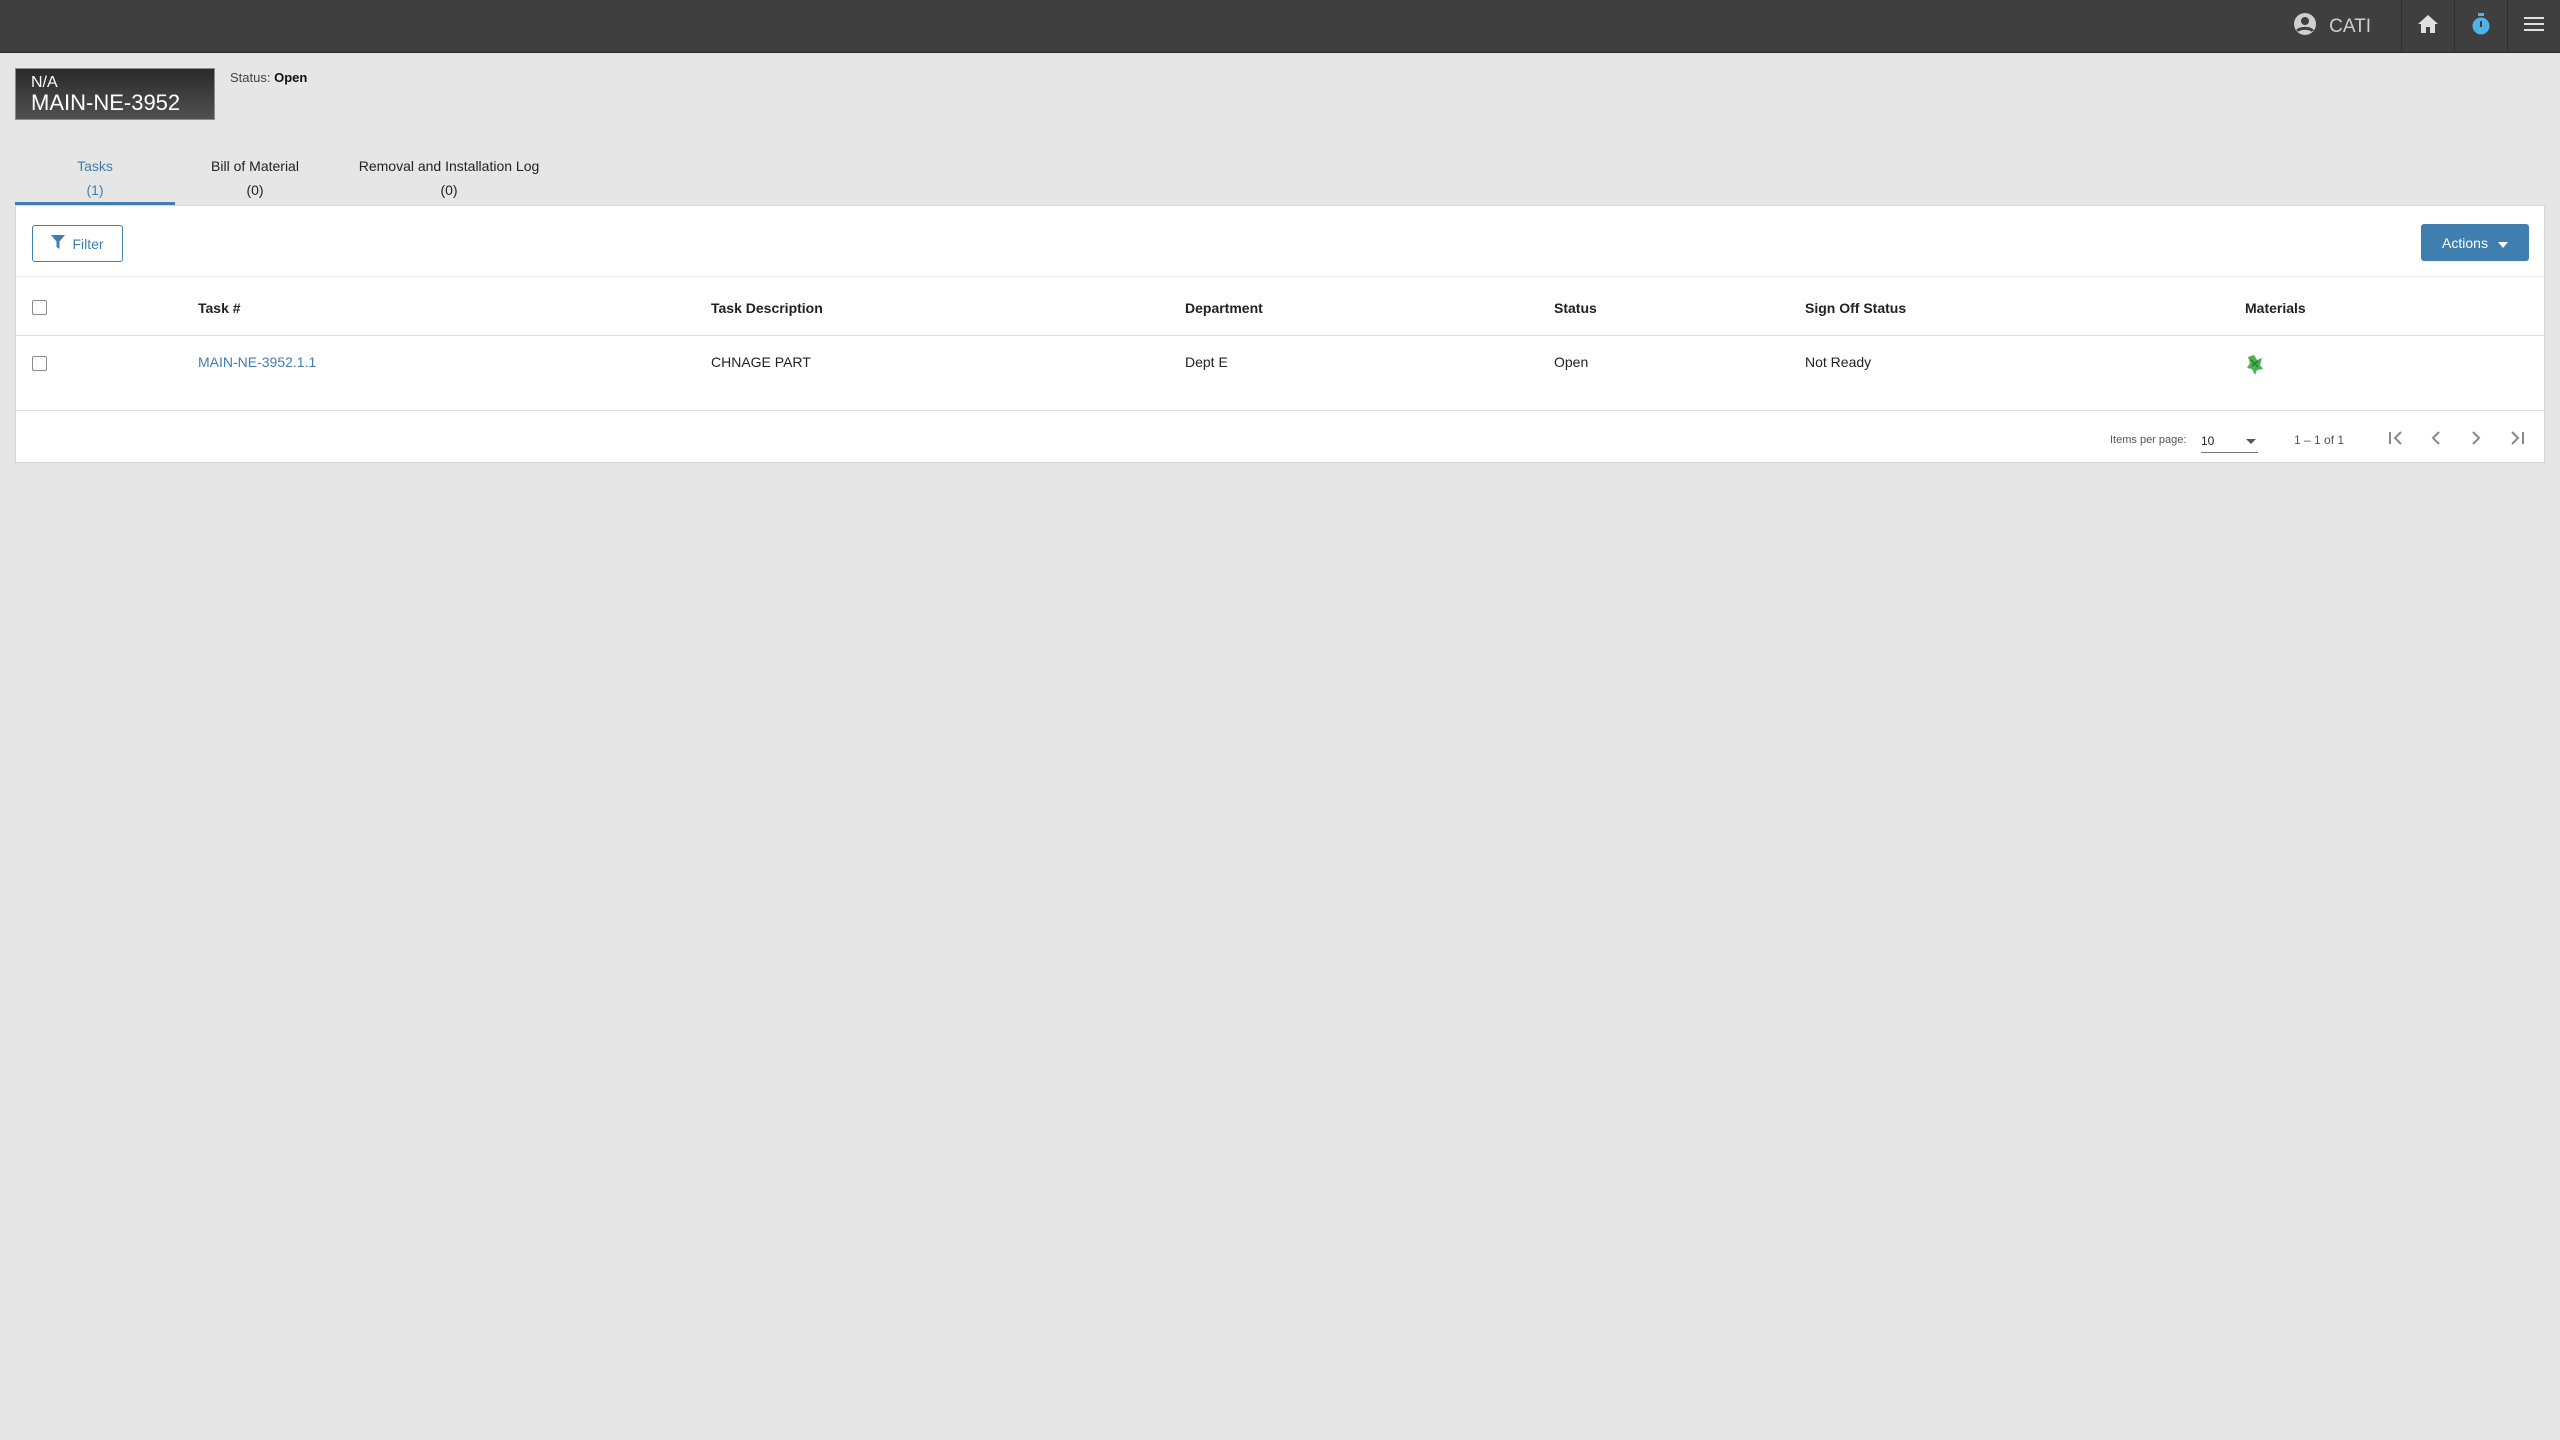  Describe the element at coordinates (88, 243) in the screenshot. I see `filter-label: Filter` at that location.